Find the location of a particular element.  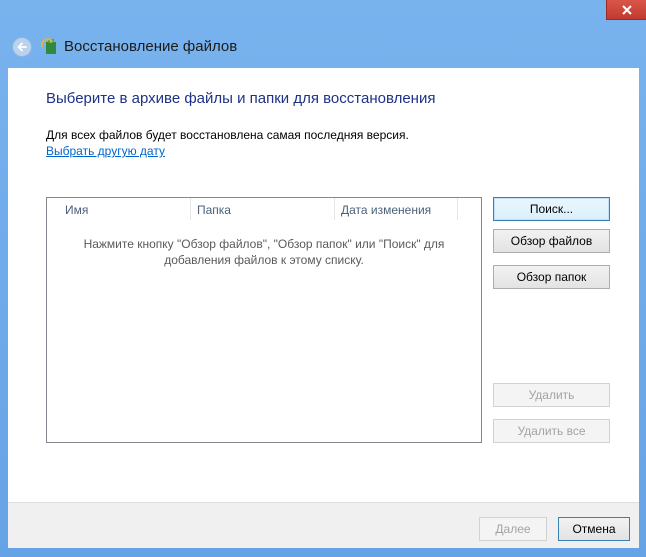

empty-message-line: добавления файлов к этому списку. is located at coordinates (264, 260).